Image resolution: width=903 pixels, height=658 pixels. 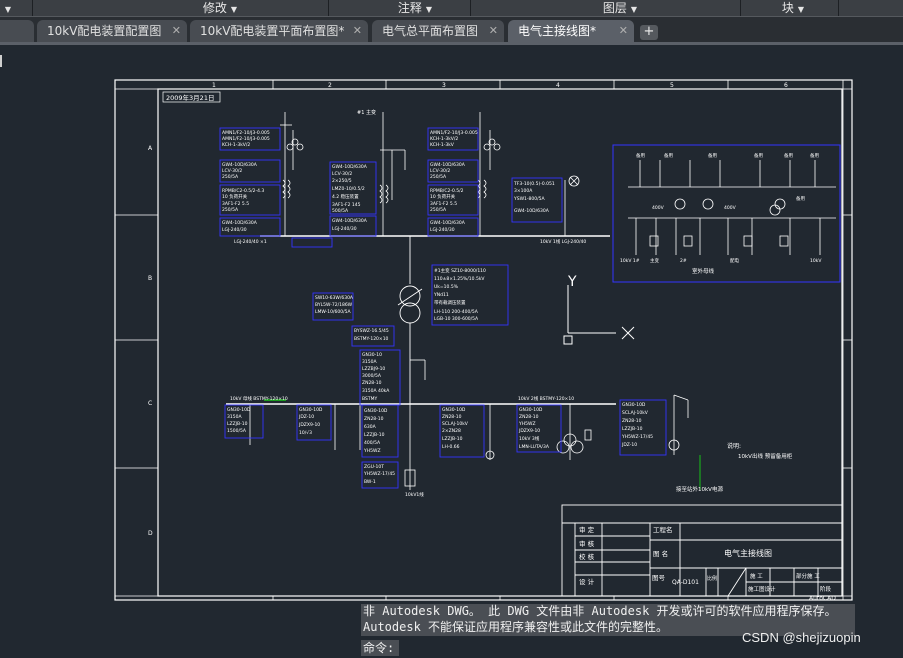 What do you see at coordinates (250, 242) in the screenshot?
I see `svg-text: LGJ-240/40 ×1` at bounding box center [250, 242].